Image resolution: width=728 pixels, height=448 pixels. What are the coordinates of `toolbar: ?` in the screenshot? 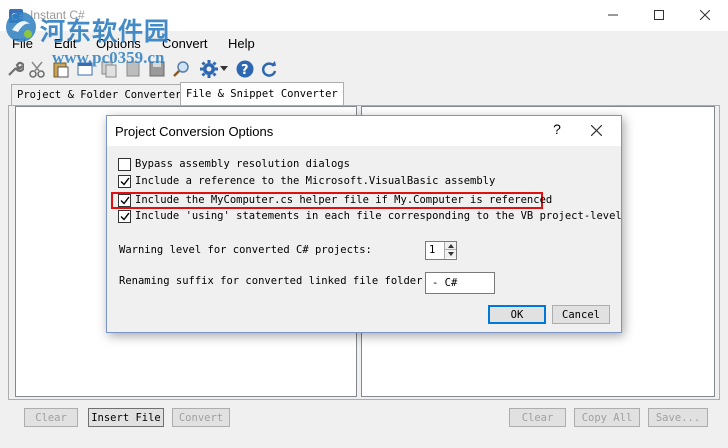 It's located at (364, 70).